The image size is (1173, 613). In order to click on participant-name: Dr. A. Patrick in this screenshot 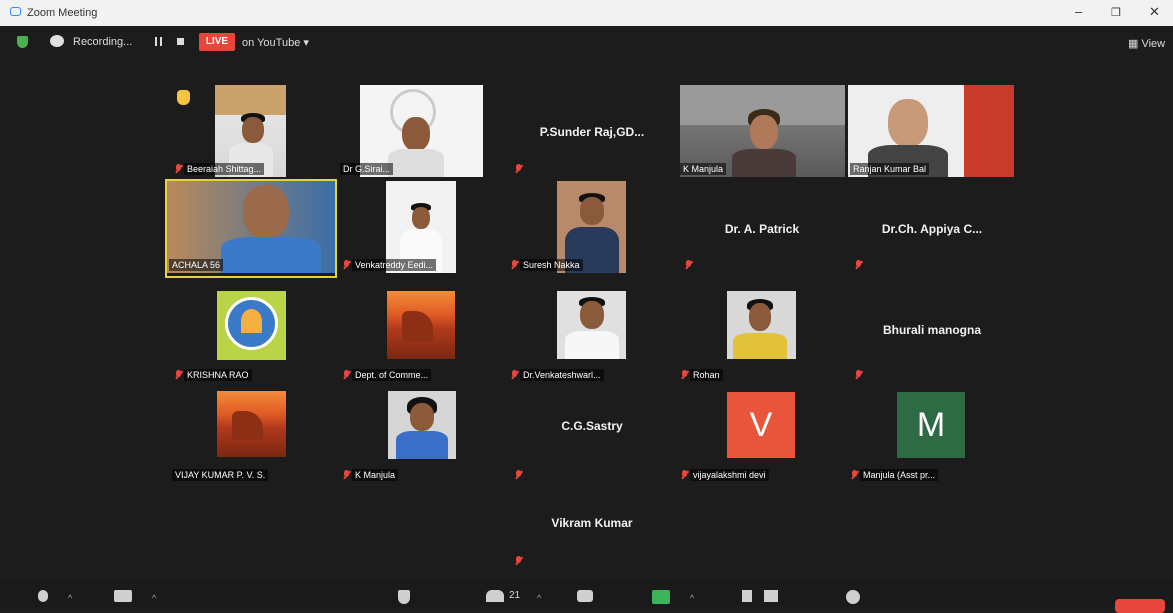, I will do `click(762, 229)`.